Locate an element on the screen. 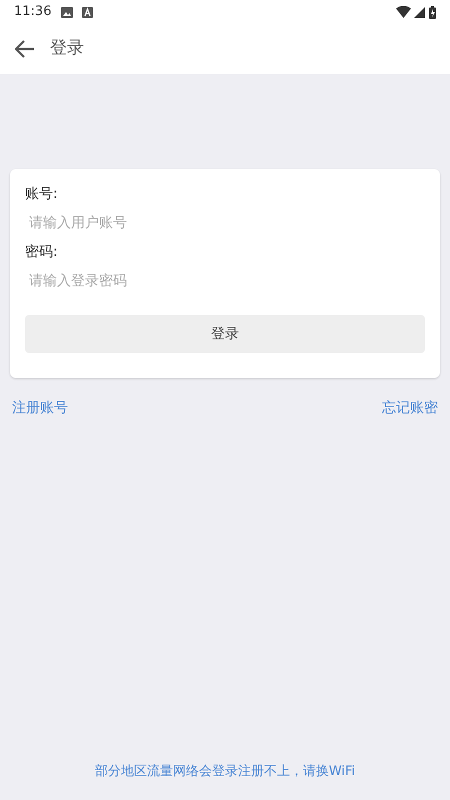  text-link: 忘记账密 is located at coordinates (410, 408).